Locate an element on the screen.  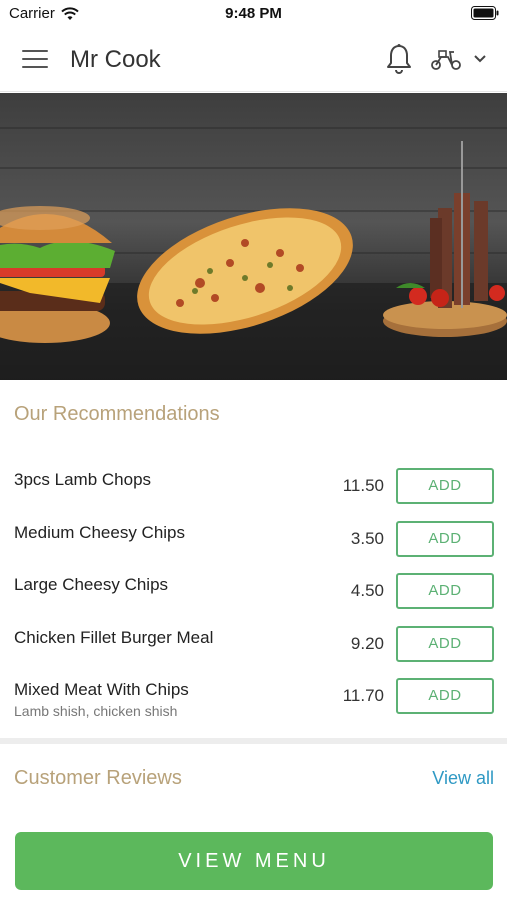
item-price: 11.70 is located at coordinates (363, 695).